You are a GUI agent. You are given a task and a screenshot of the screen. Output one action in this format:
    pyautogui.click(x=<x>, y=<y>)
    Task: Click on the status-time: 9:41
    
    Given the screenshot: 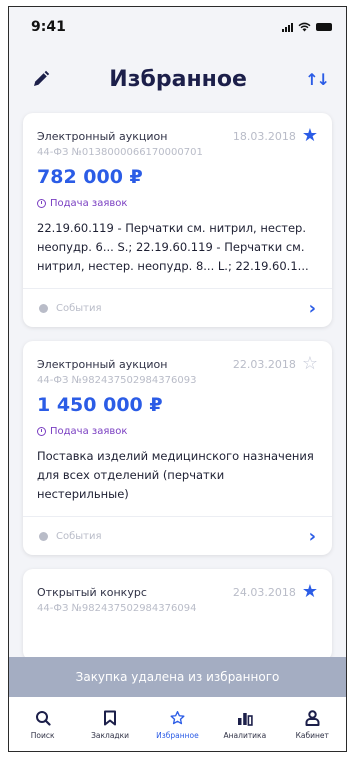 What is the action you would take?
    pyautogui.click(x=48, y=27)
    